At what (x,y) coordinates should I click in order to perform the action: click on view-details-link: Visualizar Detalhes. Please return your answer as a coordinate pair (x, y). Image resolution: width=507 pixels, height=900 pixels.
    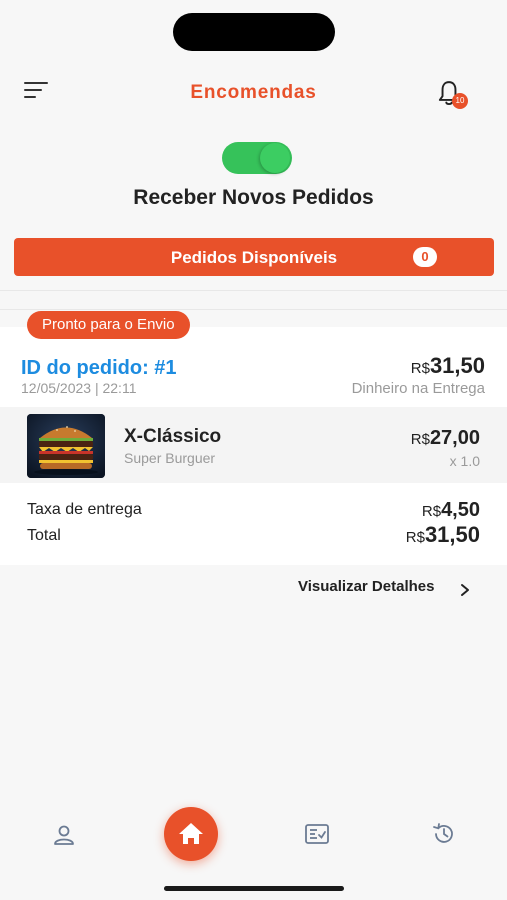
    Looking at the image, I should click on (366, 586).